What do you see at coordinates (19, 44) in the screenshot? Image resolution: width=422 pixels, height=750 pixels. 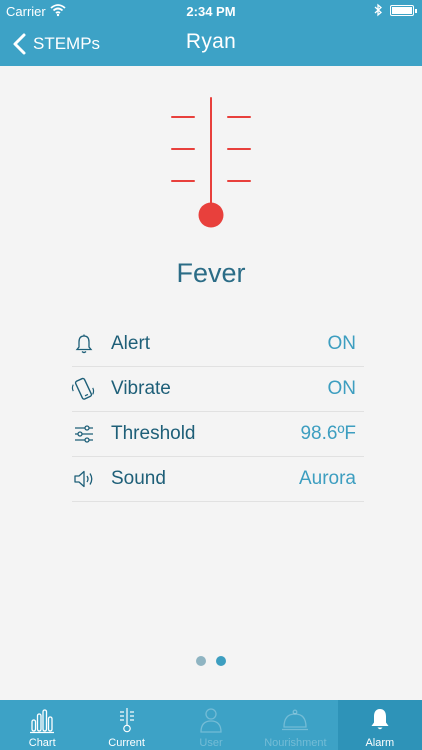 I see `chevron-left-icon` at bounding box center [19, 44].